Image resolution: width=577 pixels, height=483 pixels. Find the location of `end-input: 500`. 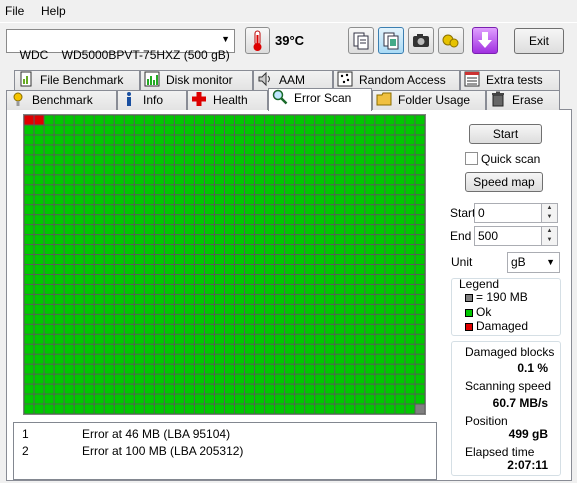

end-input: 500 is located at coordinates (508, 236).